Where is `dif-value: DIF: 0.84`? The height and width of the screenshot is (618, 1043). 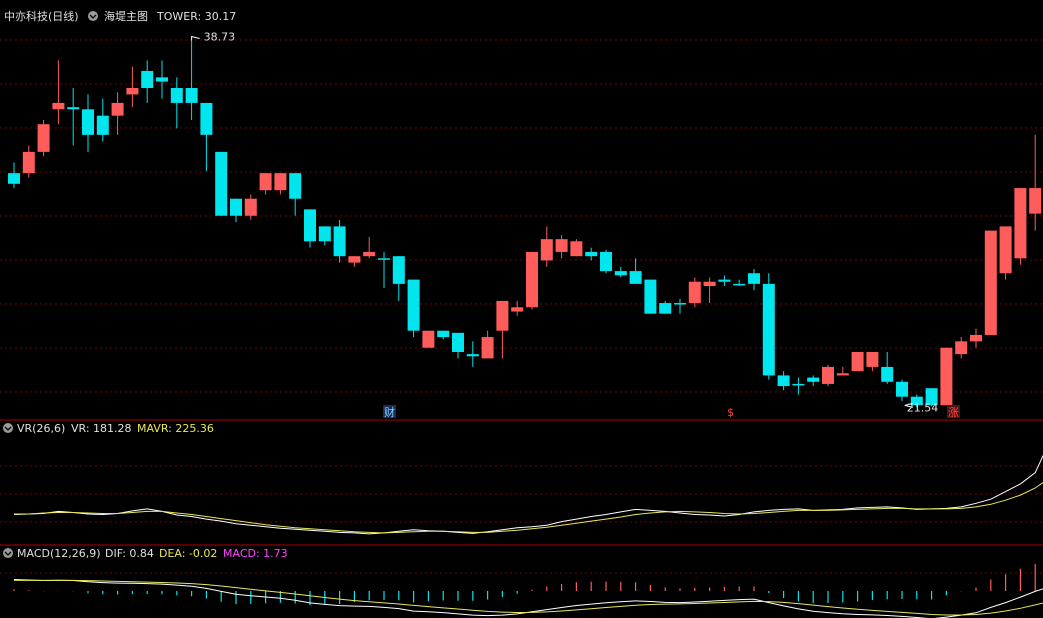 dif-value: DIF: 0.84 is located at coordinates (129, 553).